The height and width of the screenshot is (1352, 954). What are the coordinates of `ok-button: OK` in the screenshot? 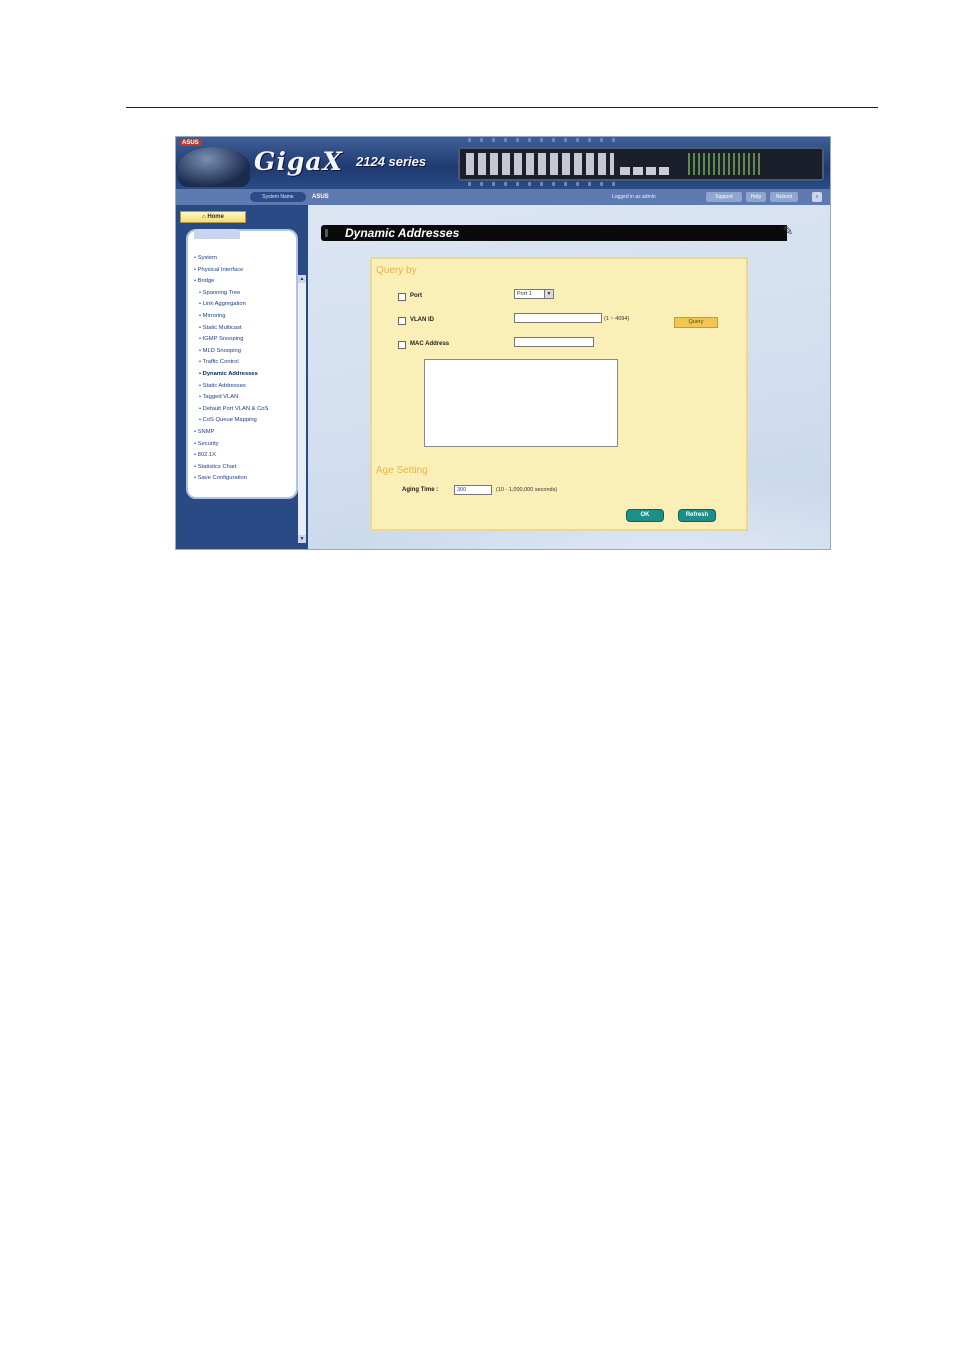 It's located at (645, 515).